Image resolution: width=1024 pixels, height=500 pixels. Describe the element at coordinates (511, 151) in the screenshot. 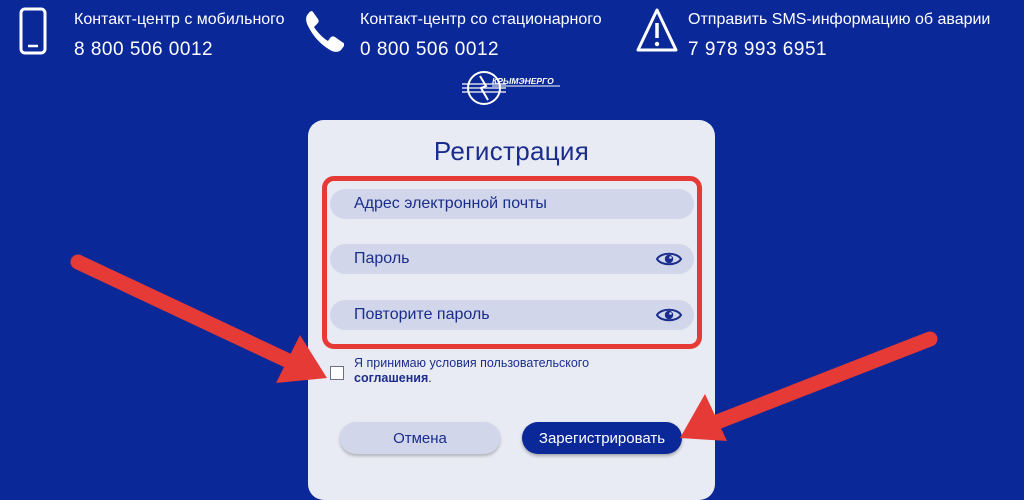

I see `page-title: Регистрация` at that location.